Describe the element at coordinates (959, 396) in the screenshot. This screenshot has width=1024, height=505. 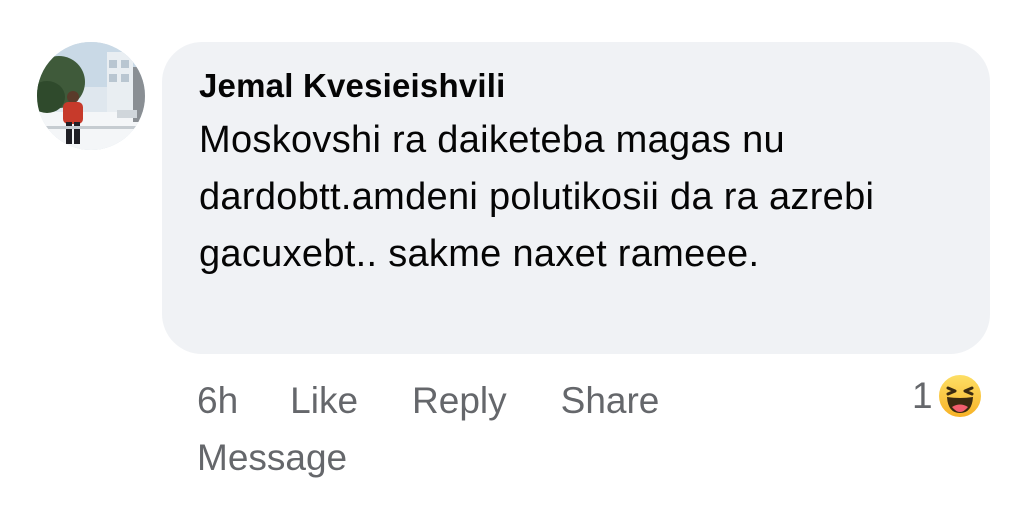
I see `haha-emoji-icon` at that location.